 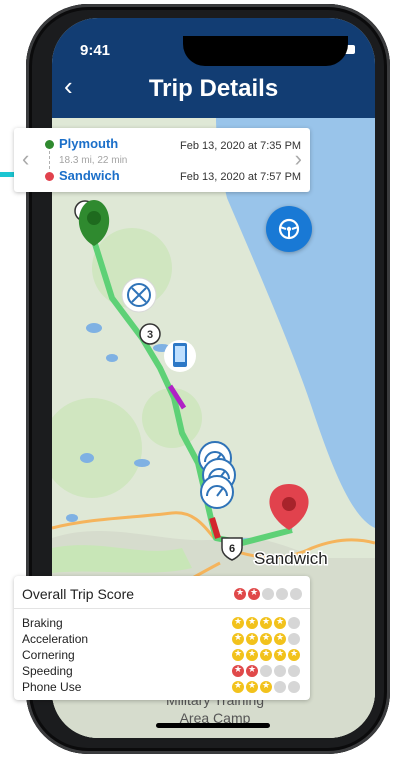 I want to click on score-label: Braking, so click(x=42, y=623).